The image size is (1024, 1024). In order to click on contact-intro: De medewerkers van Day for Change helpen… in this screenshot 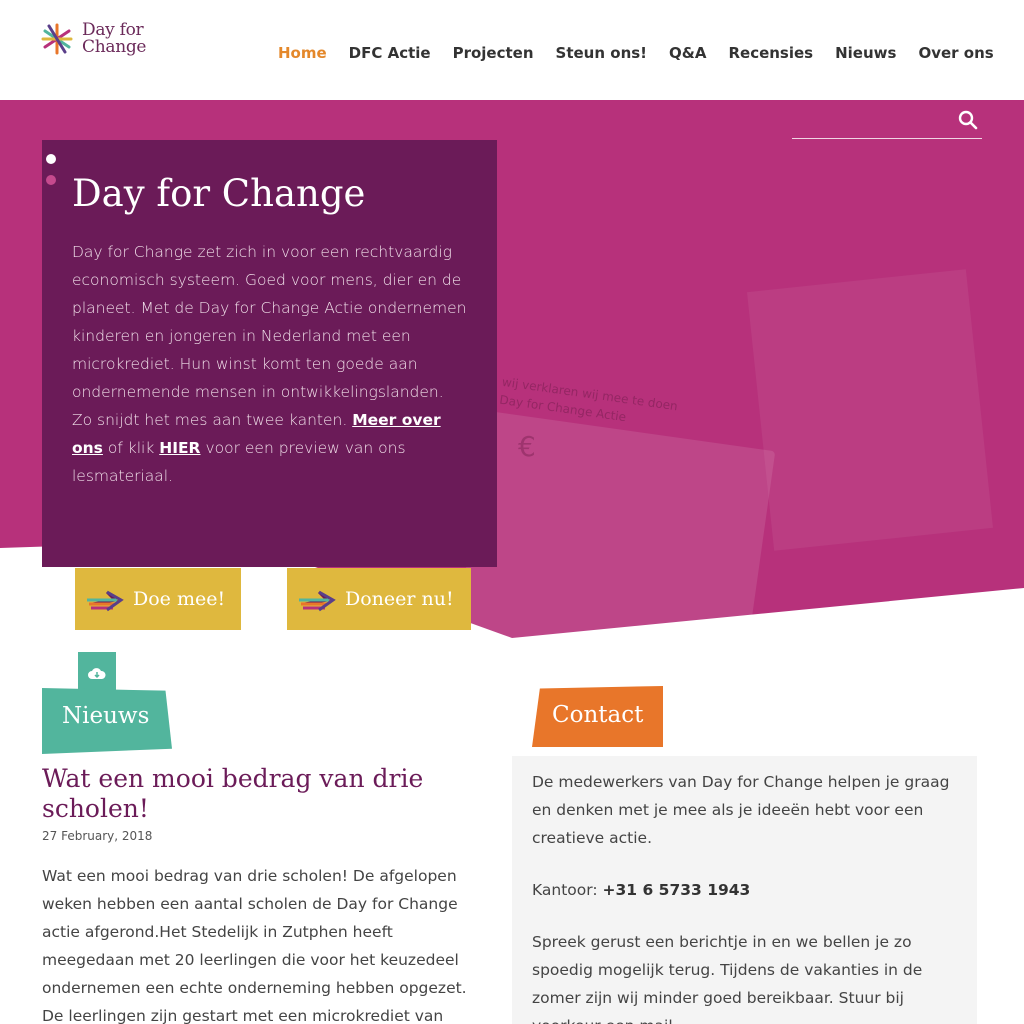, I will do `click(741, 810)`.